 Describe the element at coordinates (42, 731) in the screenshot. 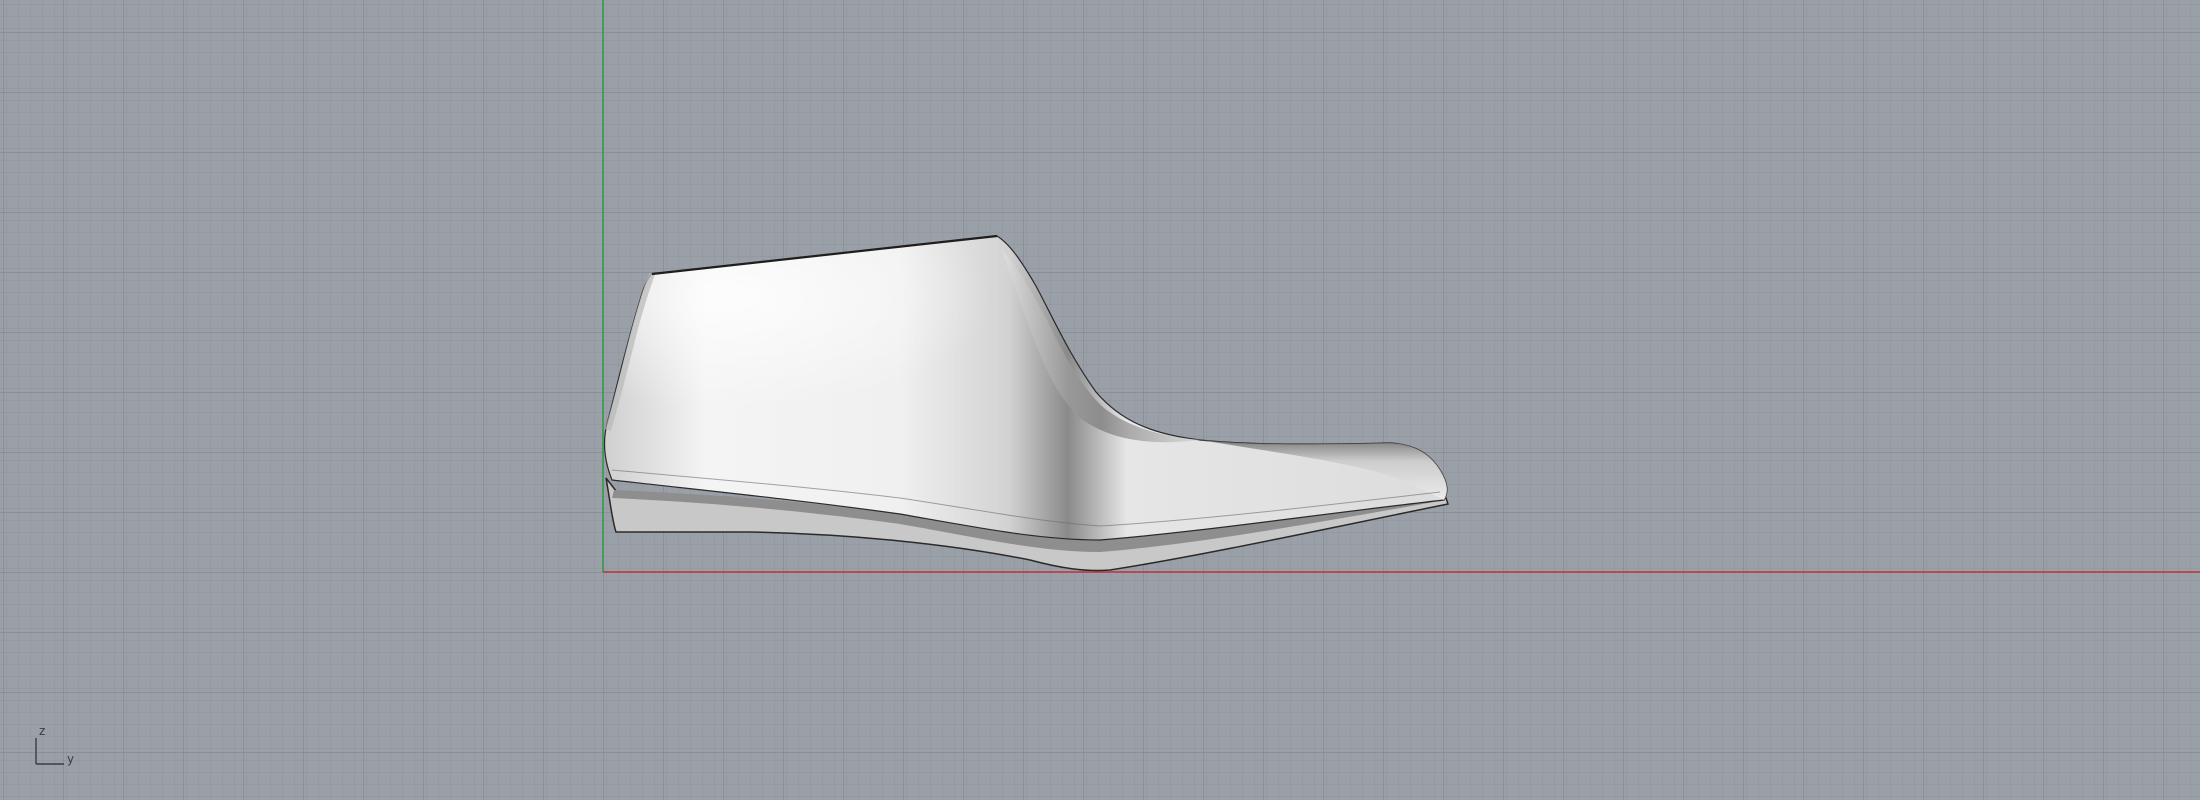

I see `axis-label-vertical: z` at that location.